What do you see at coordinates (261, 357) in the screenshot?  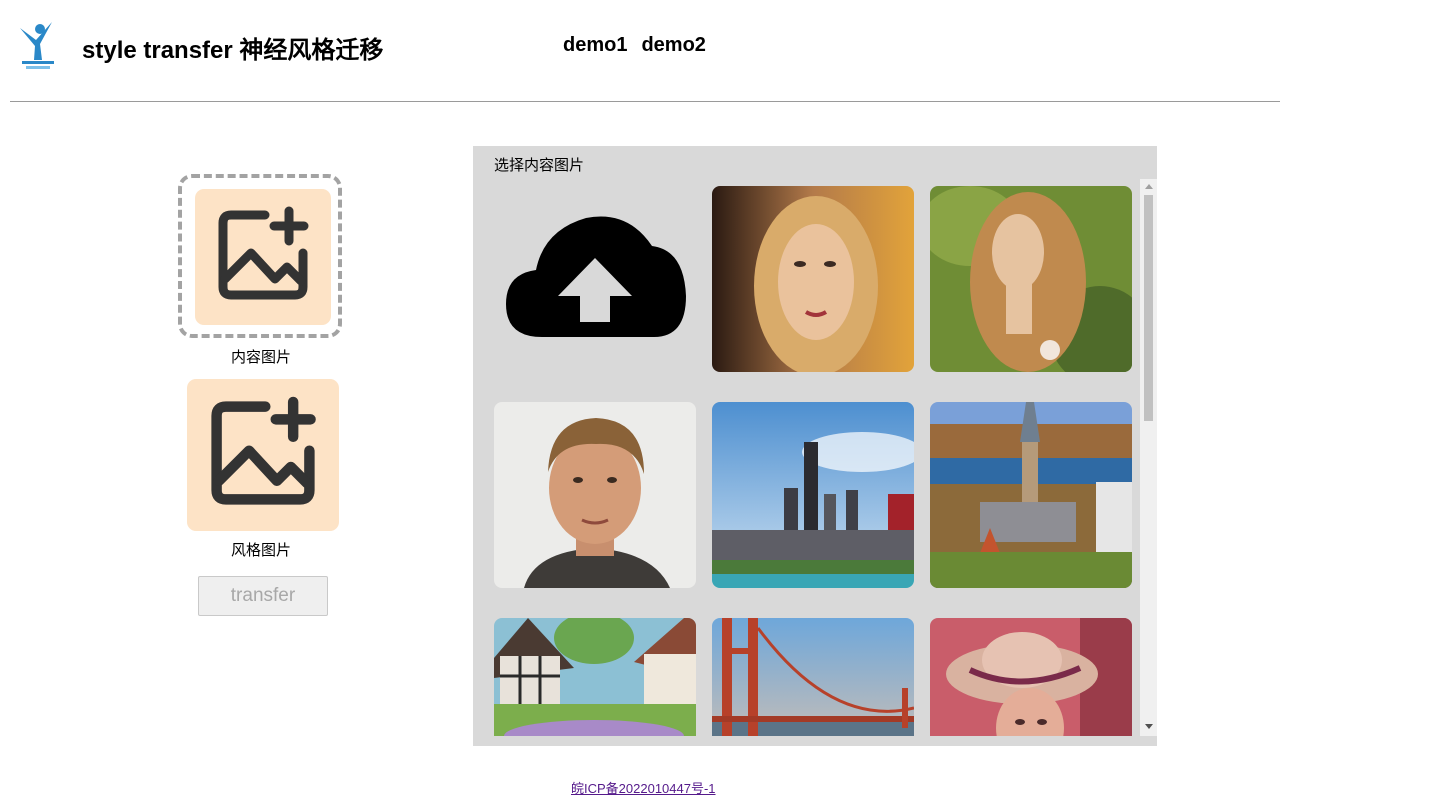 I see `content-image-label: 内容图片` at bounding box center [261, 357].